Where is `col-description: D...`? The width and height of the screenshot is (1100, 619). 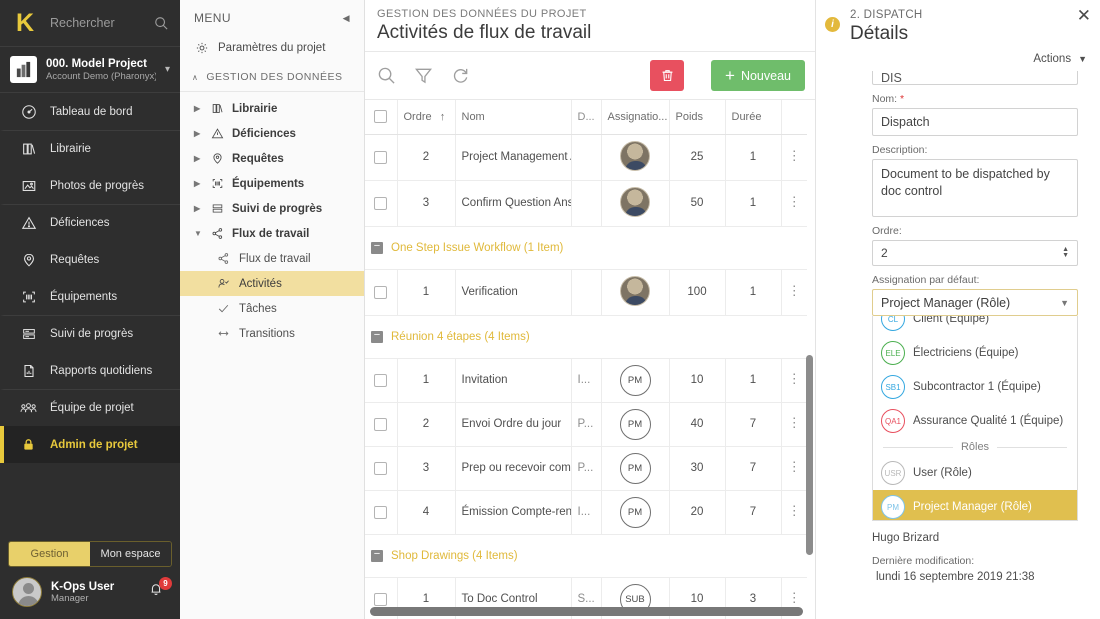 col-description: D... is located at coordinates (586, 117).